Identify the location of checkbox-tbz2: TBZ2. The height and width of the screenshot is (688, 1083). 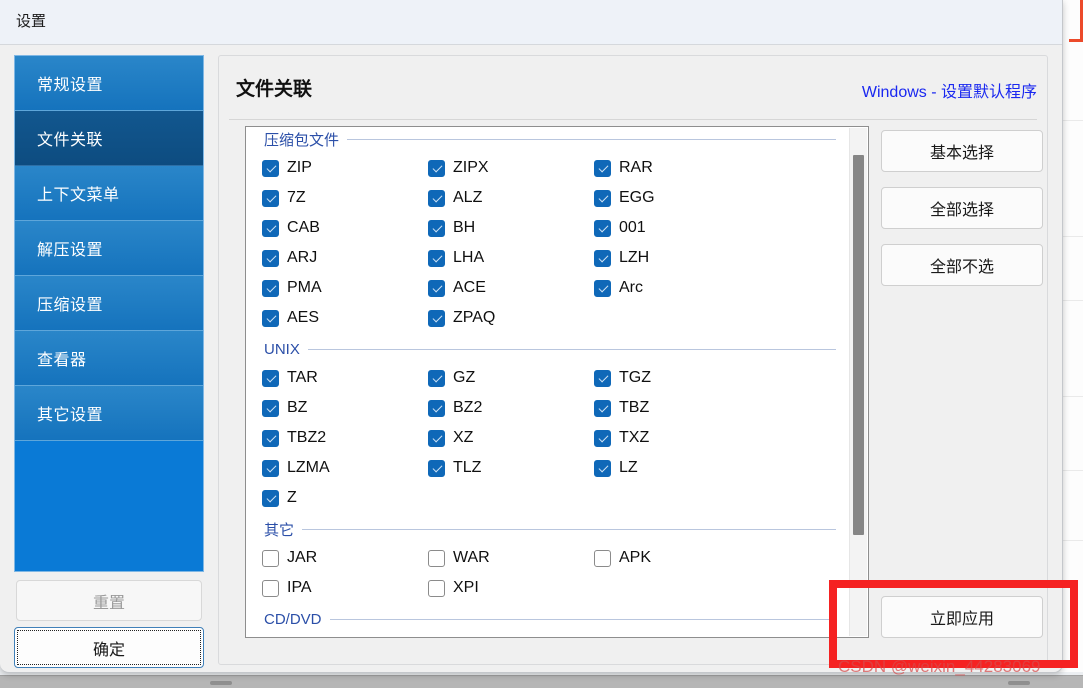
(329, 438).